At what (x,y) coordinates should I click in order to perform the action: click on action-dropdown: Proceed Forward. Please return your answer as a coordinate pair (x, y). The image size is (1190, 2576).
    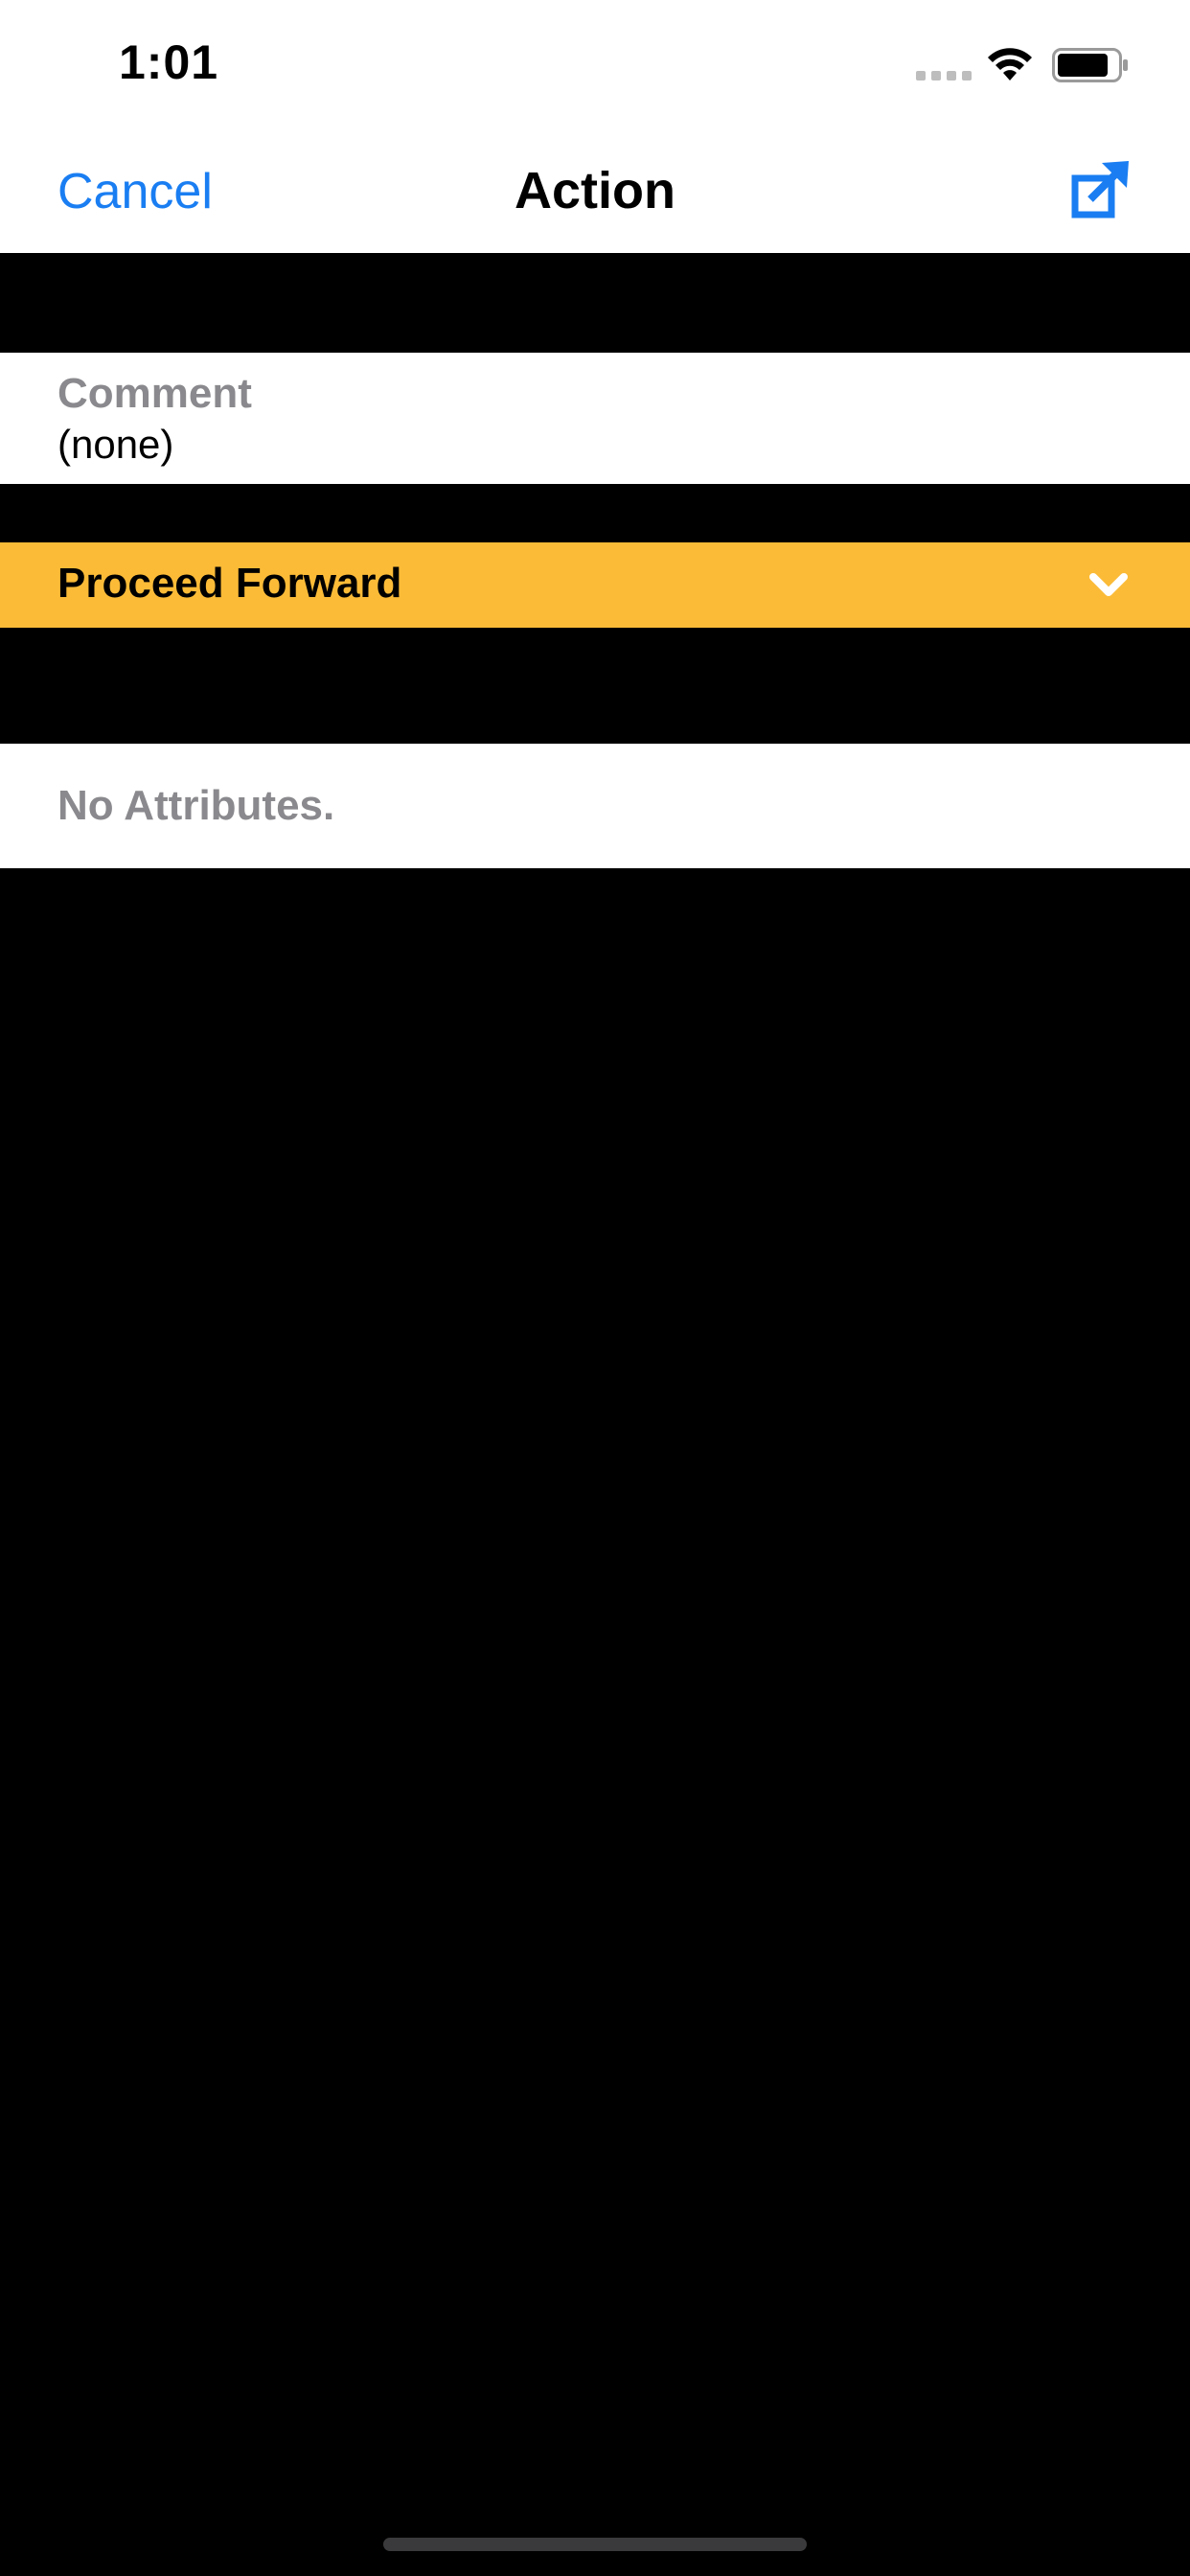
    Looking at the image, I should click on (595, 585).